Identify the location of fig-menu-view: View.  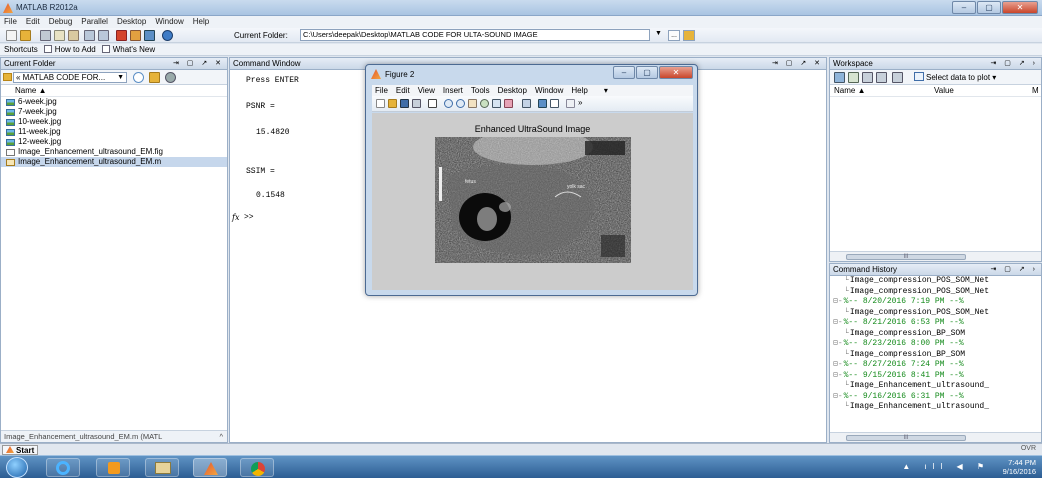
(426, 90).